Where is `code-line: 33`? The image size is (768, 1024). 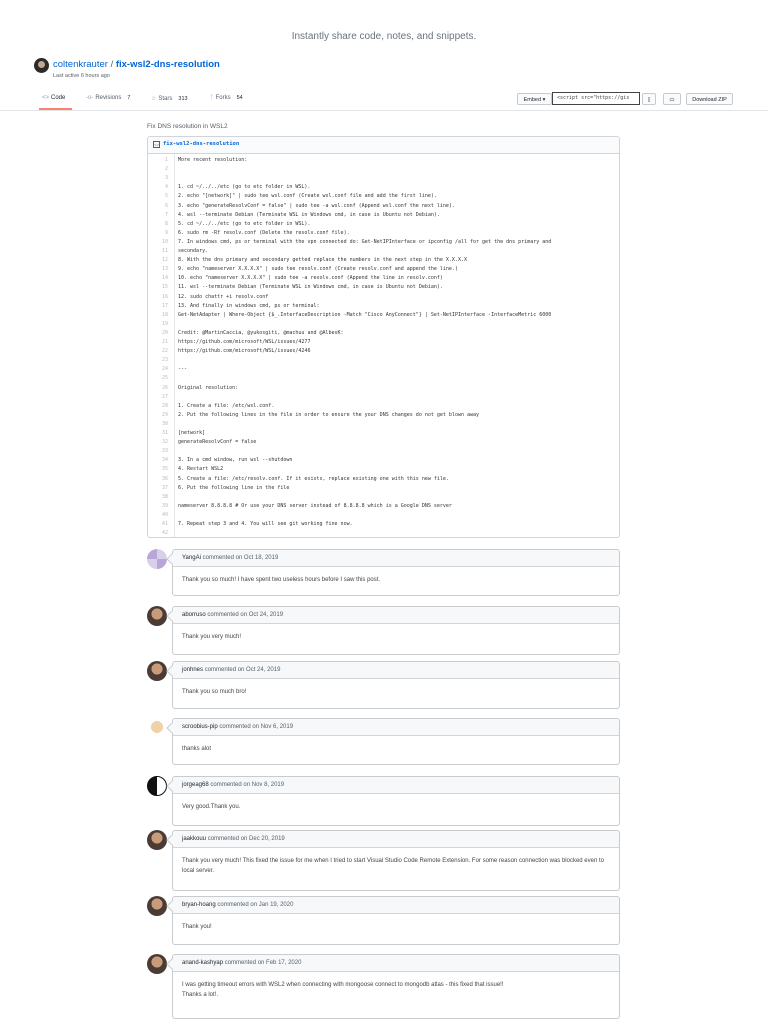 code-line: 33 is located at coordinates (383, 451).